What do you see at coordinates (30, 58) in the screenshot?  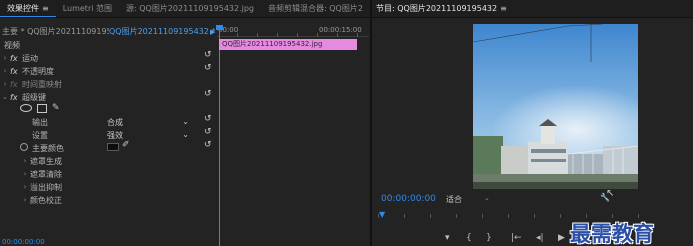 I see `effect-label: 运动` at bounding box center [30, 58].